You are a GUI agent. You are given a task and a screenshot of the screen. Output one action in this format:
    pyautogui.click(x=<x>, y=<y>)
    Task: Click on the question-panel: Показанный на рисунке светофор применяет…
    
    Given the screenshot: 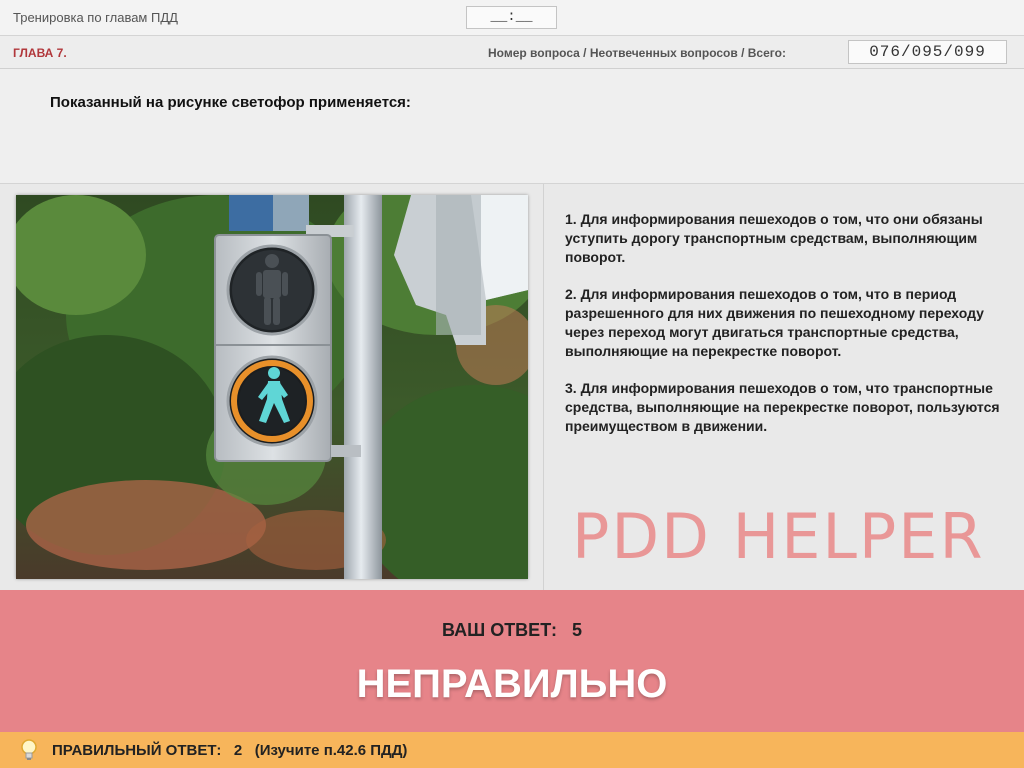 What is the action you would take?
    pyautogui.click(x=512, y=126)
    